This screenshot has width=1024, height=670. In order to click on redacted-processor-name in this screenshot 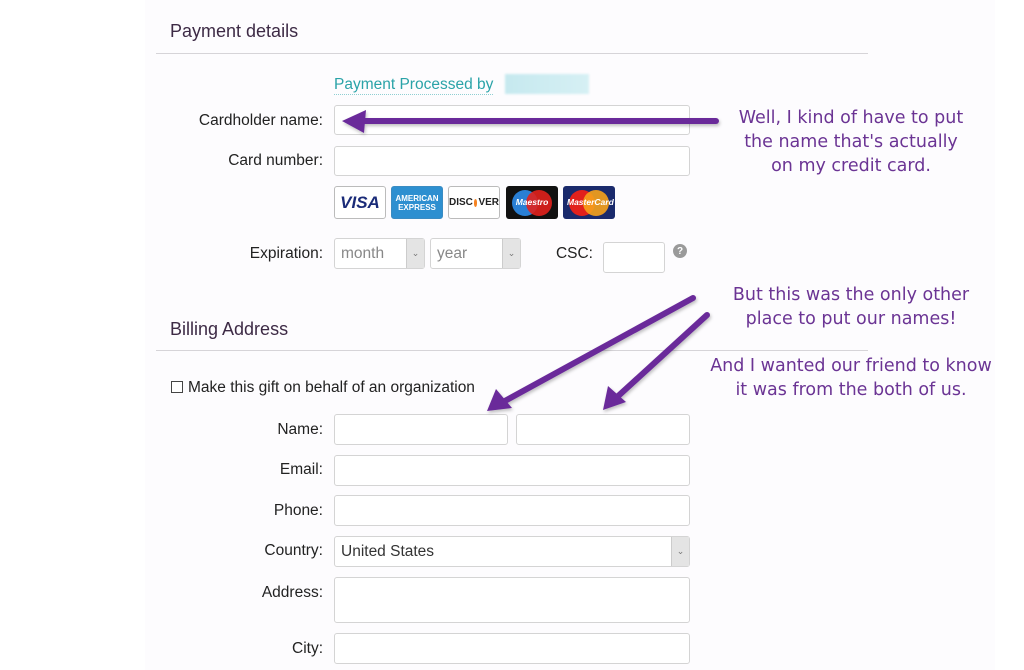, I will do `click(547, 84)`.